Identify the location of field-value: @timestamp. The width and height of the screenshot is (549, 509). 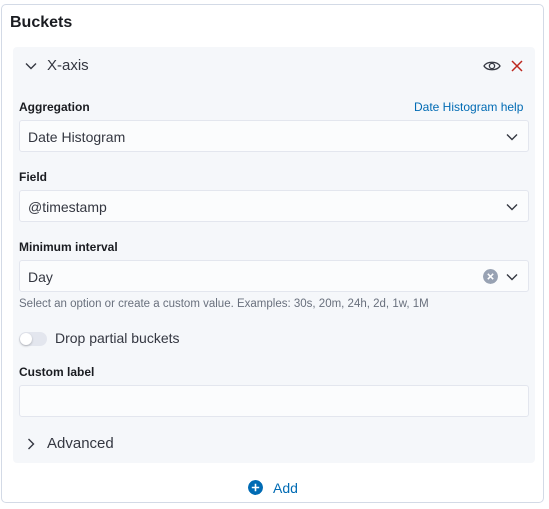
(67, 207).